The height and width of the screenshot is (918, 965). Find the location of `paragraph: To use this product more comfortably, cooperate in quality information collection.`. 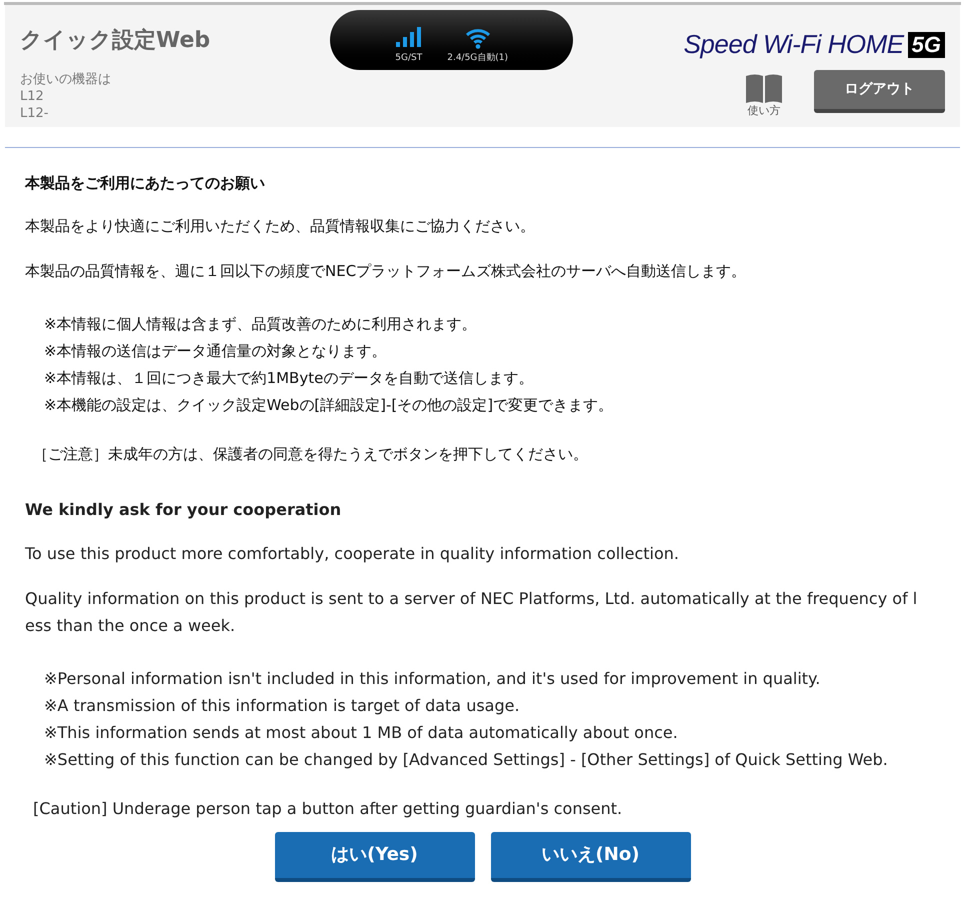

paragraph: To use this product more comfortably, cooperate in quality information collection. is located at coordinates (352, 553).